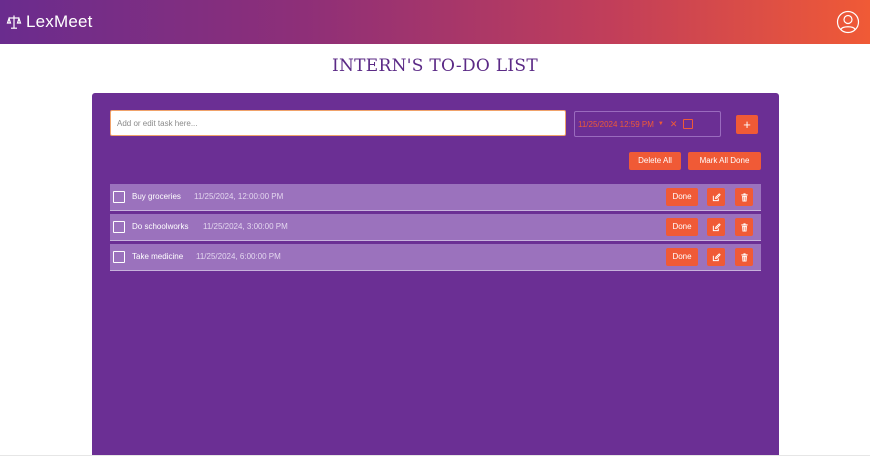 The width and height of the screenshot is (870, 456). I want to click on task-datetime: 11/25/2024, 12:00:00 PM, so click(239, 196).